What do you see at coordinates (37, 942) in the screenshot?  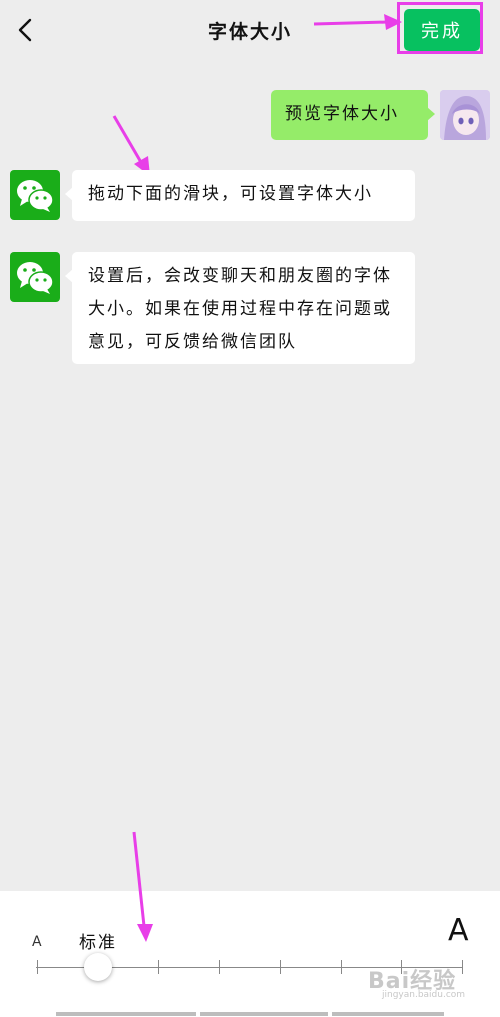 I see `small-font-label: A` at bounding box center [37, 942].